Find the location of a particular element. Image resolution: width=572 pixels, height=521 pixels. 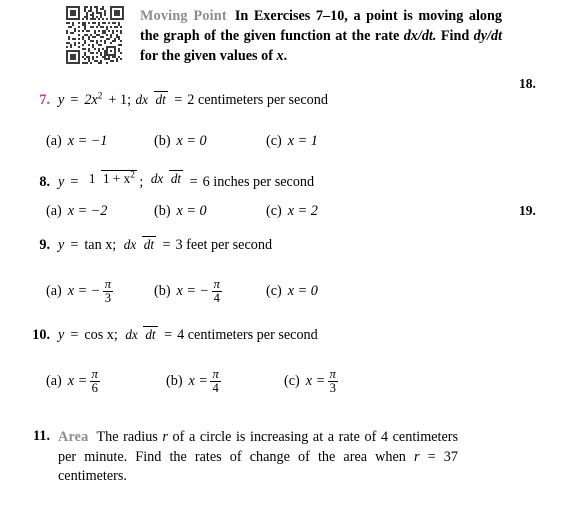

exercise-7-rhs: 2x2 is located at coordinates (93, 100).